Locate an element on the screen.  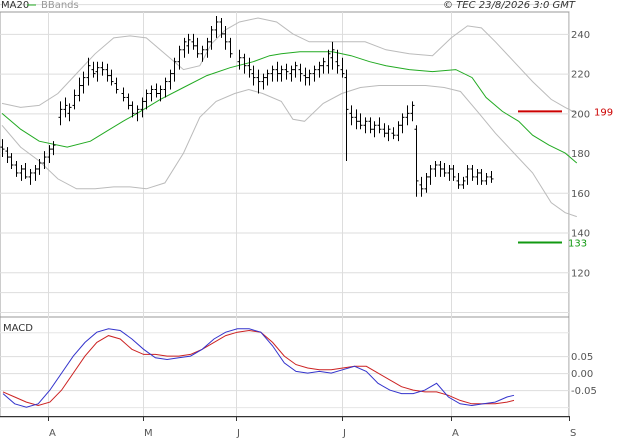
price-tick-label: 200 is located at coordinates (580, 114).